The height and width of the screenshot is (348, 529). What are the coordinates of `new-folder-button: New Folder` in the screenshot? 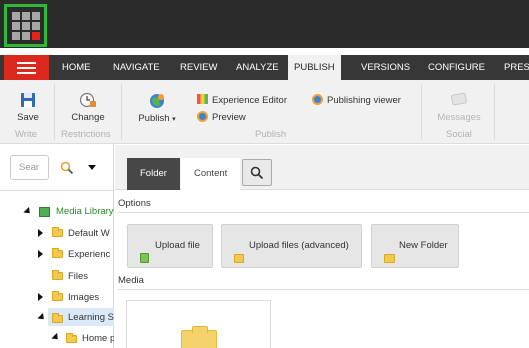 It's located at (415, 246).